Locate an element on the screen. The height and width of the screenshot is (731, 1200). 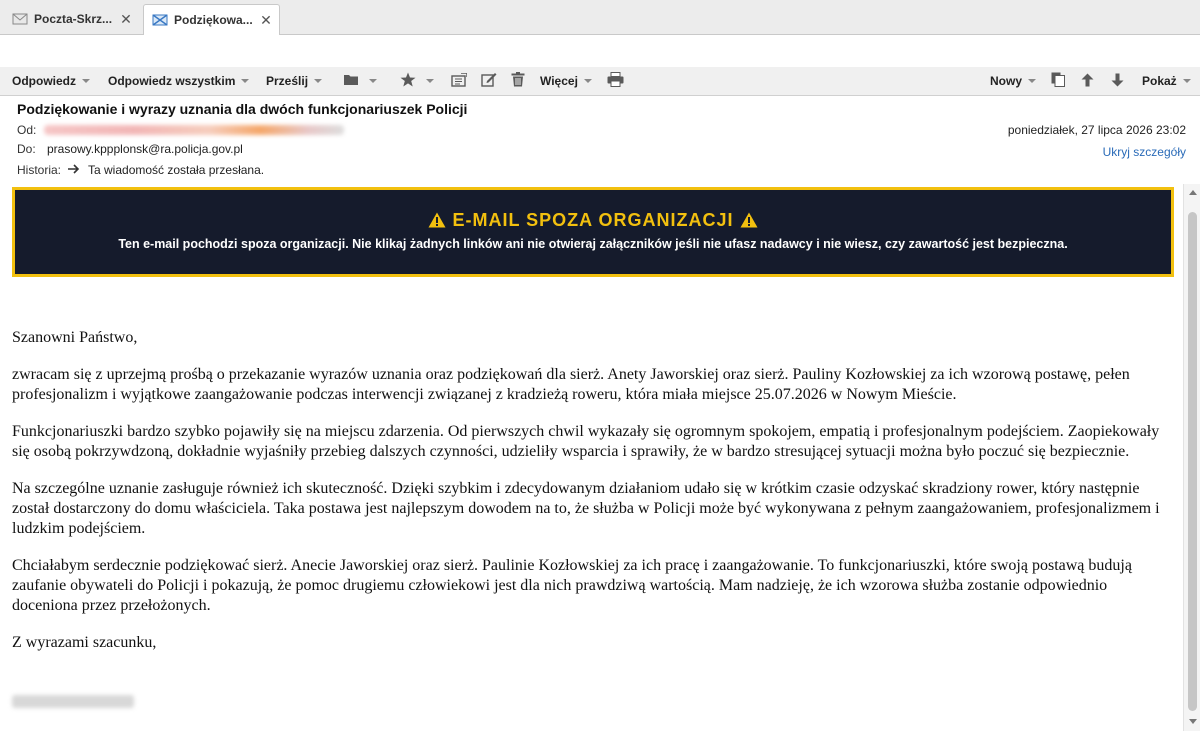
envelope-x-icon is located at coordinates (160, 20).